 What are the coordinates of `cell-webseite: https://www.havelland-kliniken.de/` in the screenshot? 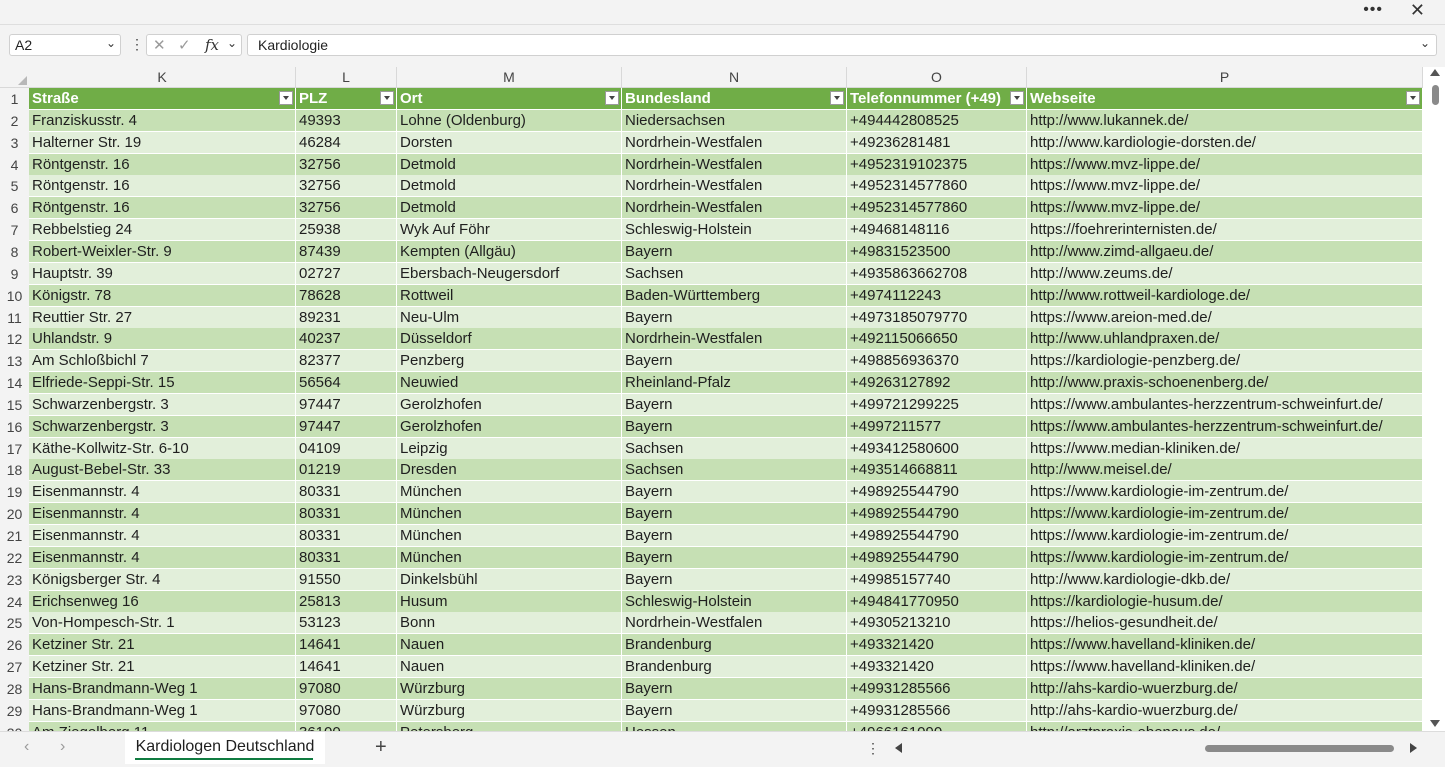 It's located at (1225, 667).